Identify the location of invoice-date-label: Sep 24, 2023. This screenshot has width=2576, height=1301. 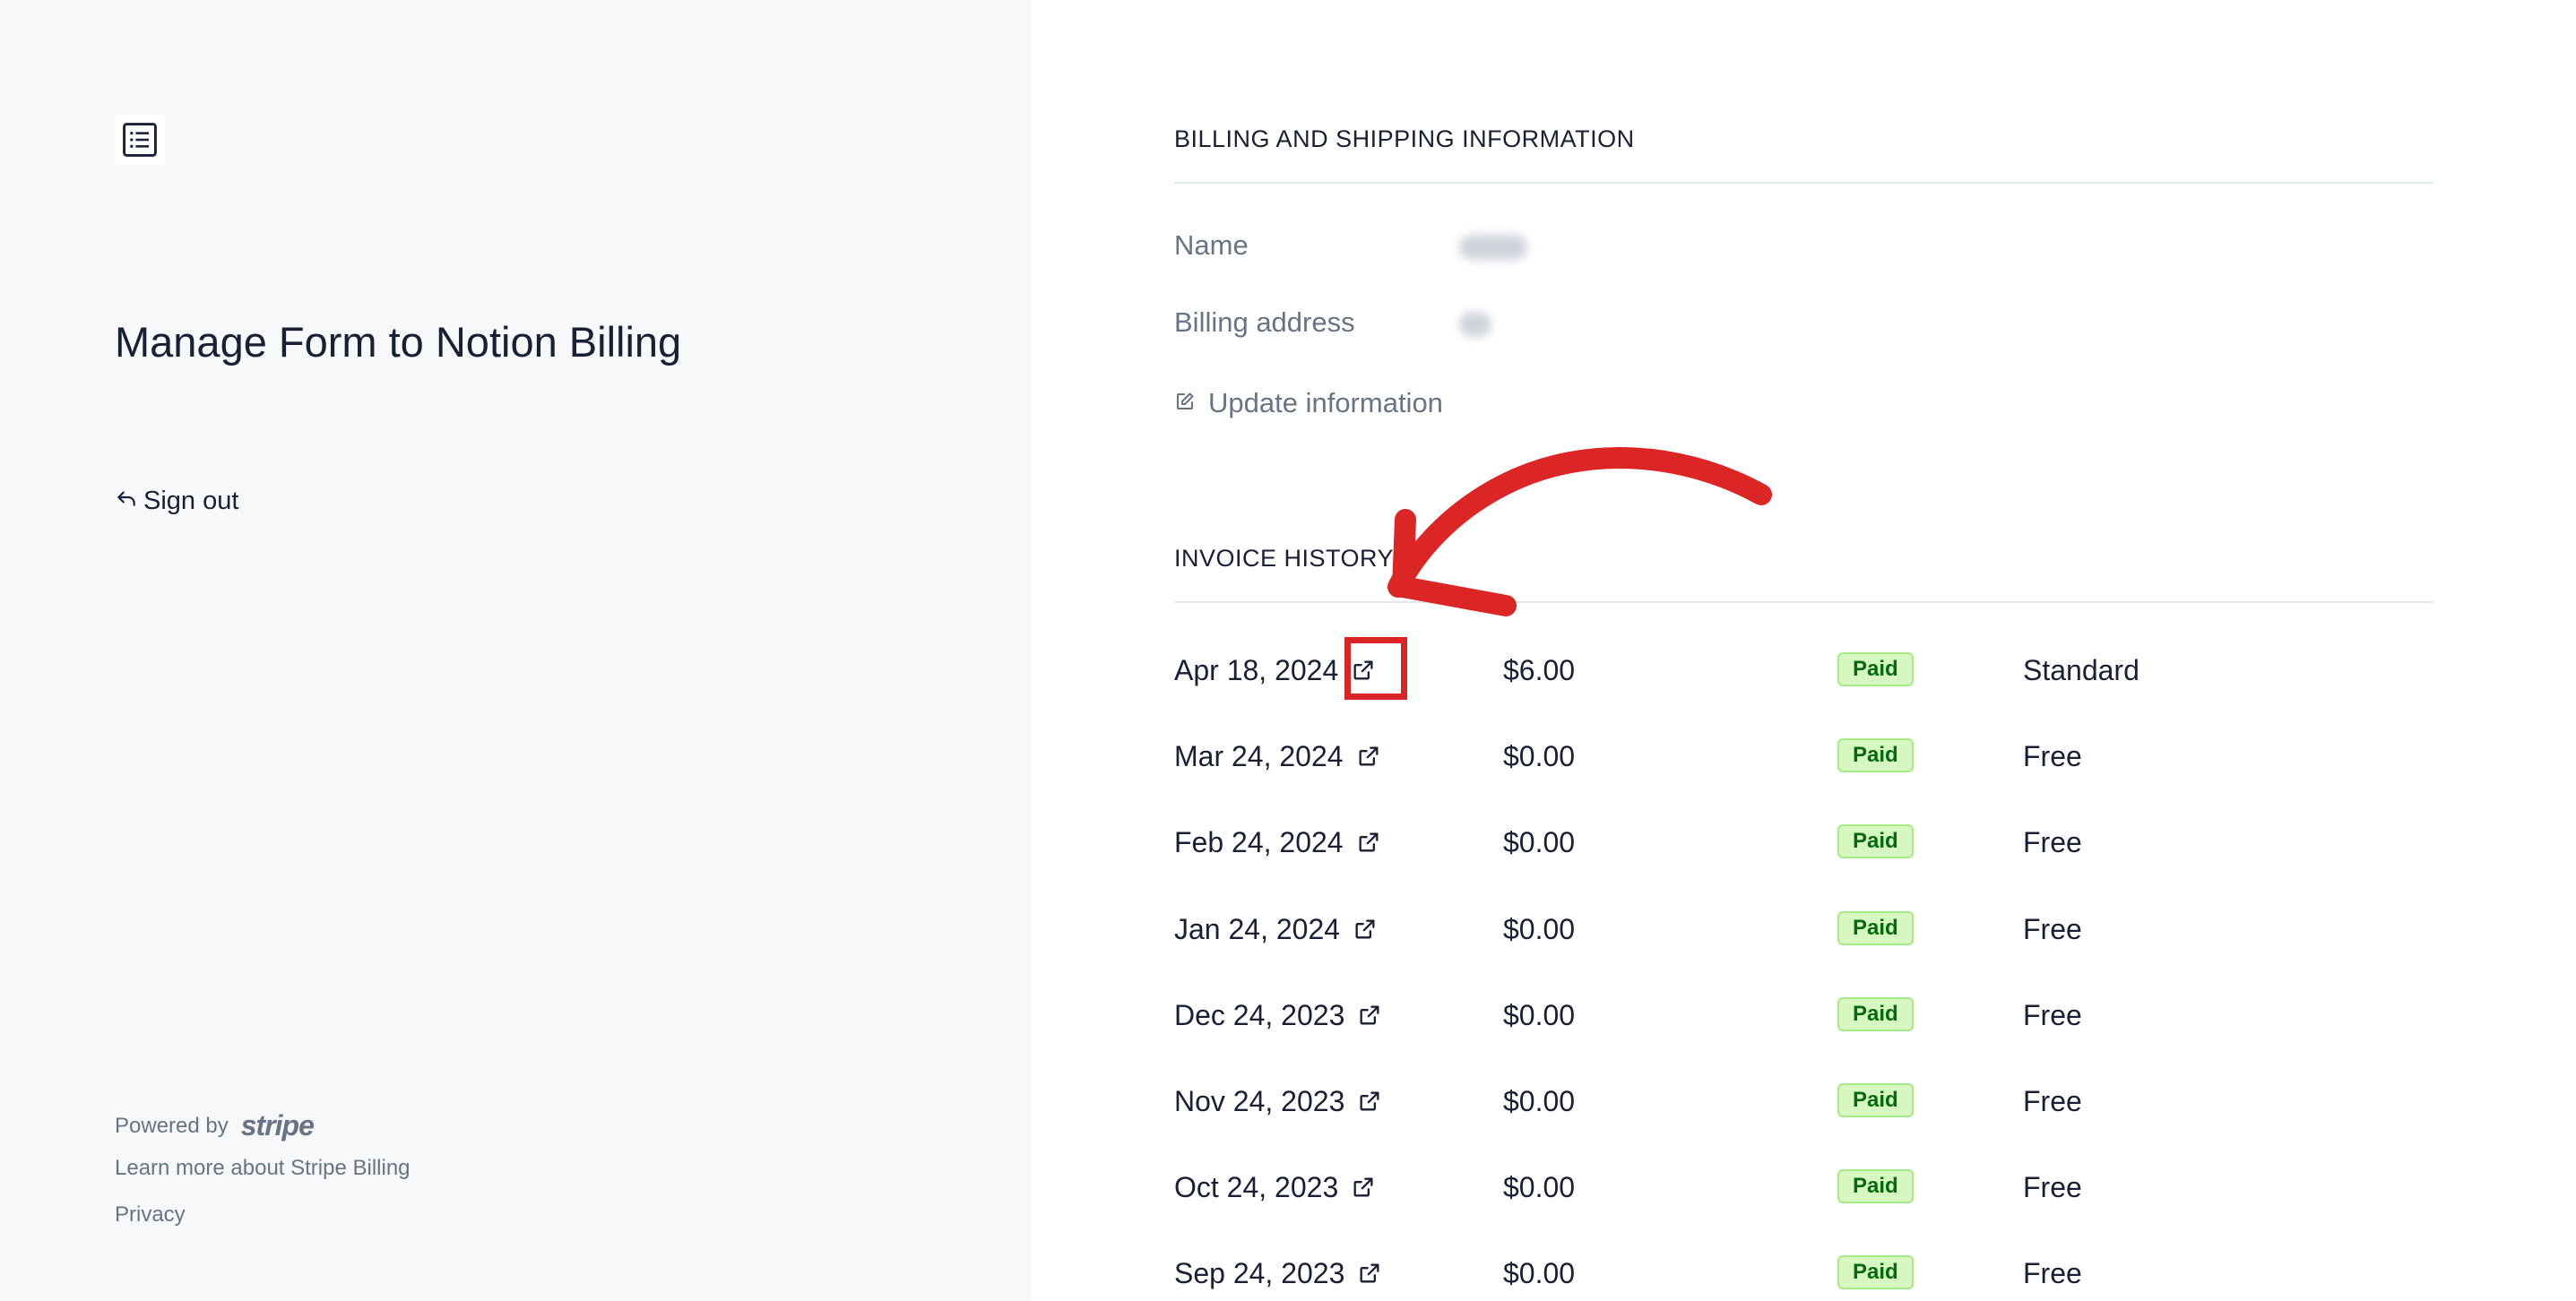
(1259, 1273).